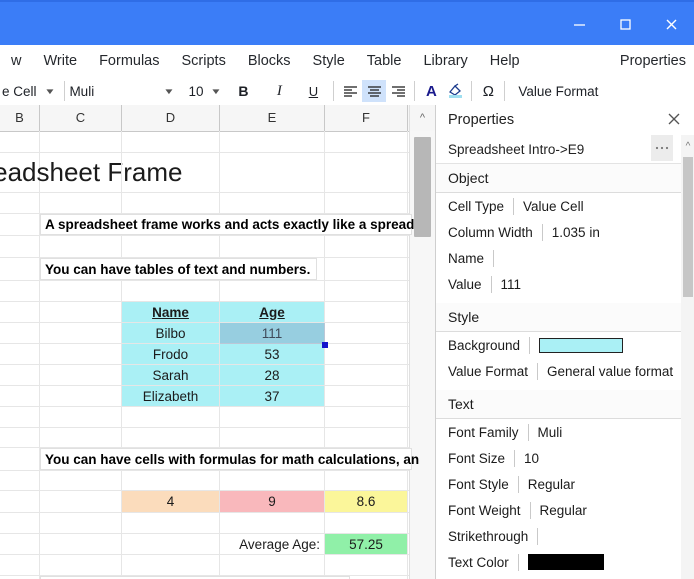 The image size is (694, 579). Describe the element at coordinates (205, 396) in the screenshot. I see `table-row: Elizabeth 37` at that location.